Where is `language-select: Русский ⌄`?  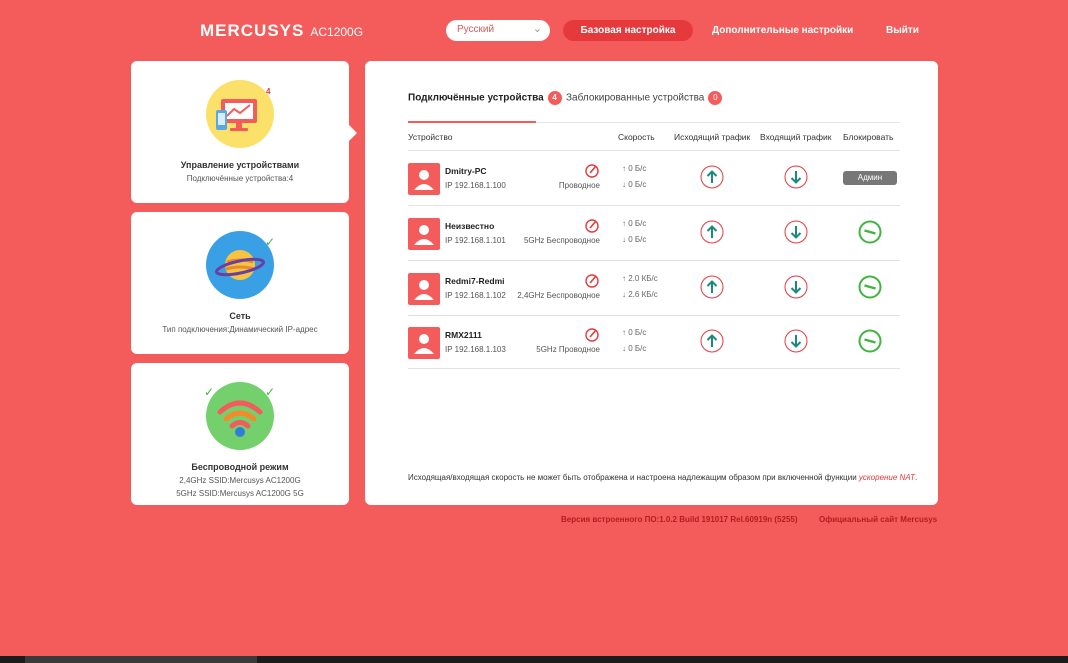 language-select: Русский ⌄ is located at coordinates (498, 30).